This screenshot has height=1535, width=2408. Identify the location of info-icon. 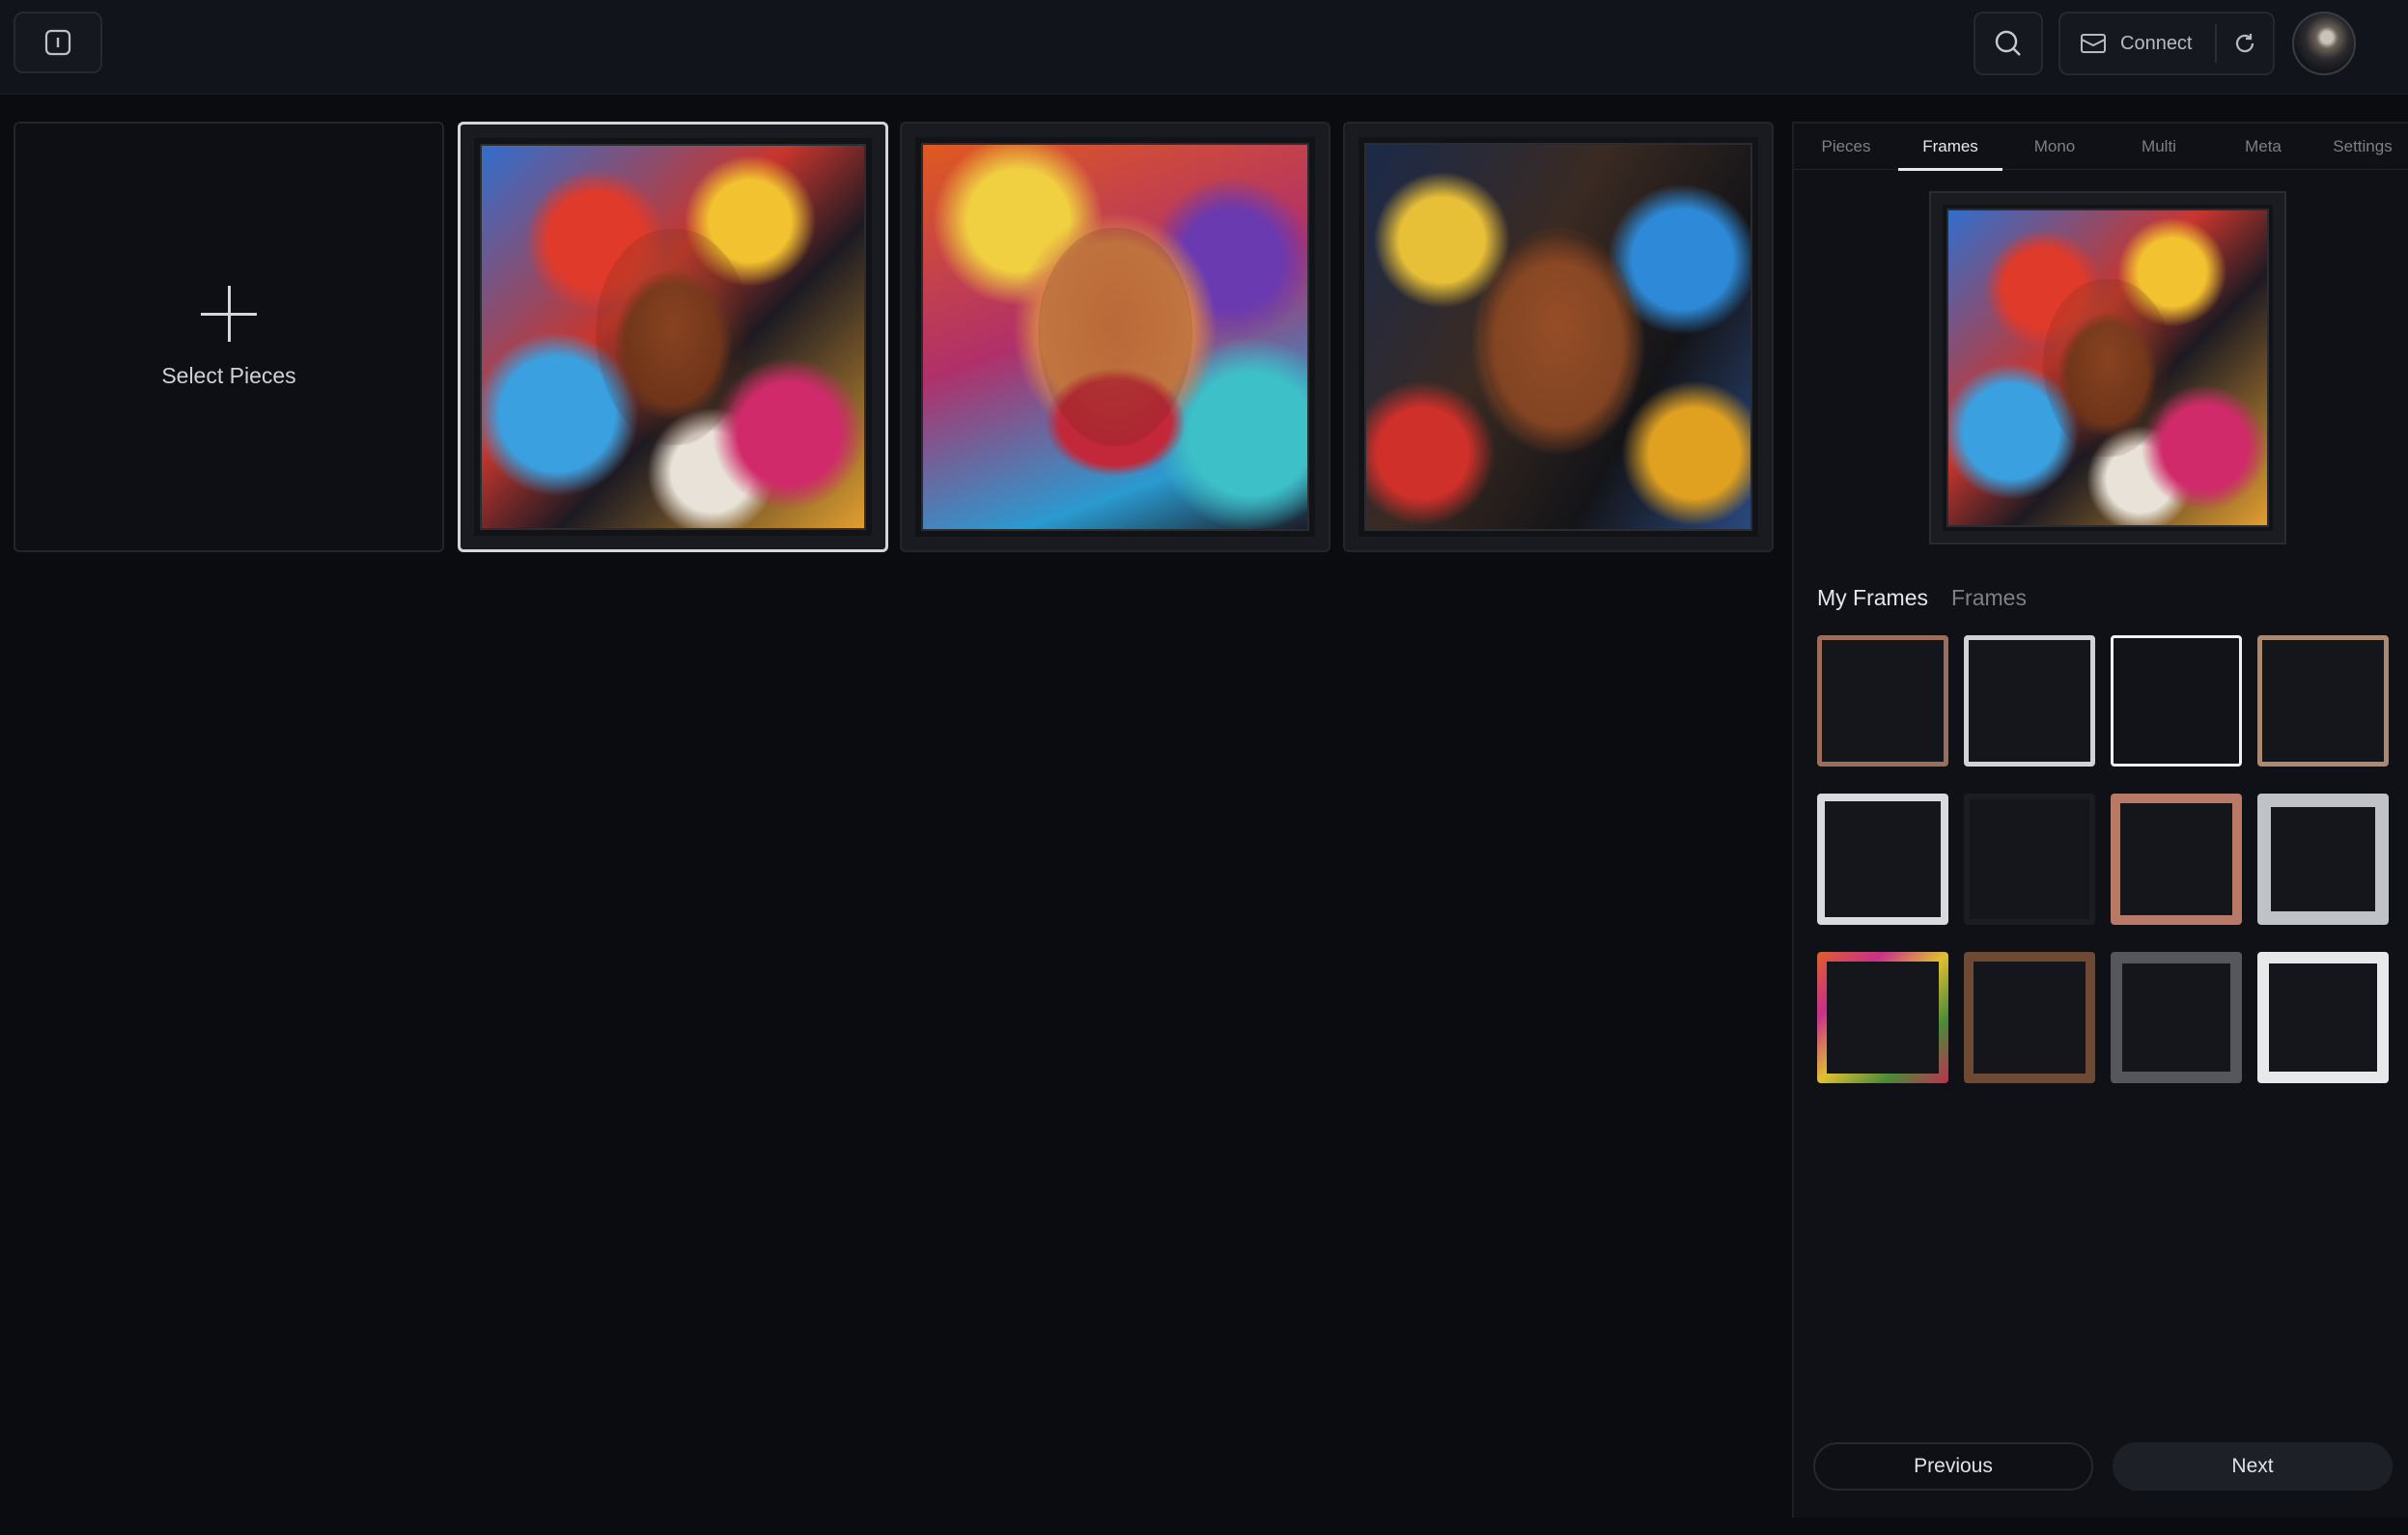
(58, 42).